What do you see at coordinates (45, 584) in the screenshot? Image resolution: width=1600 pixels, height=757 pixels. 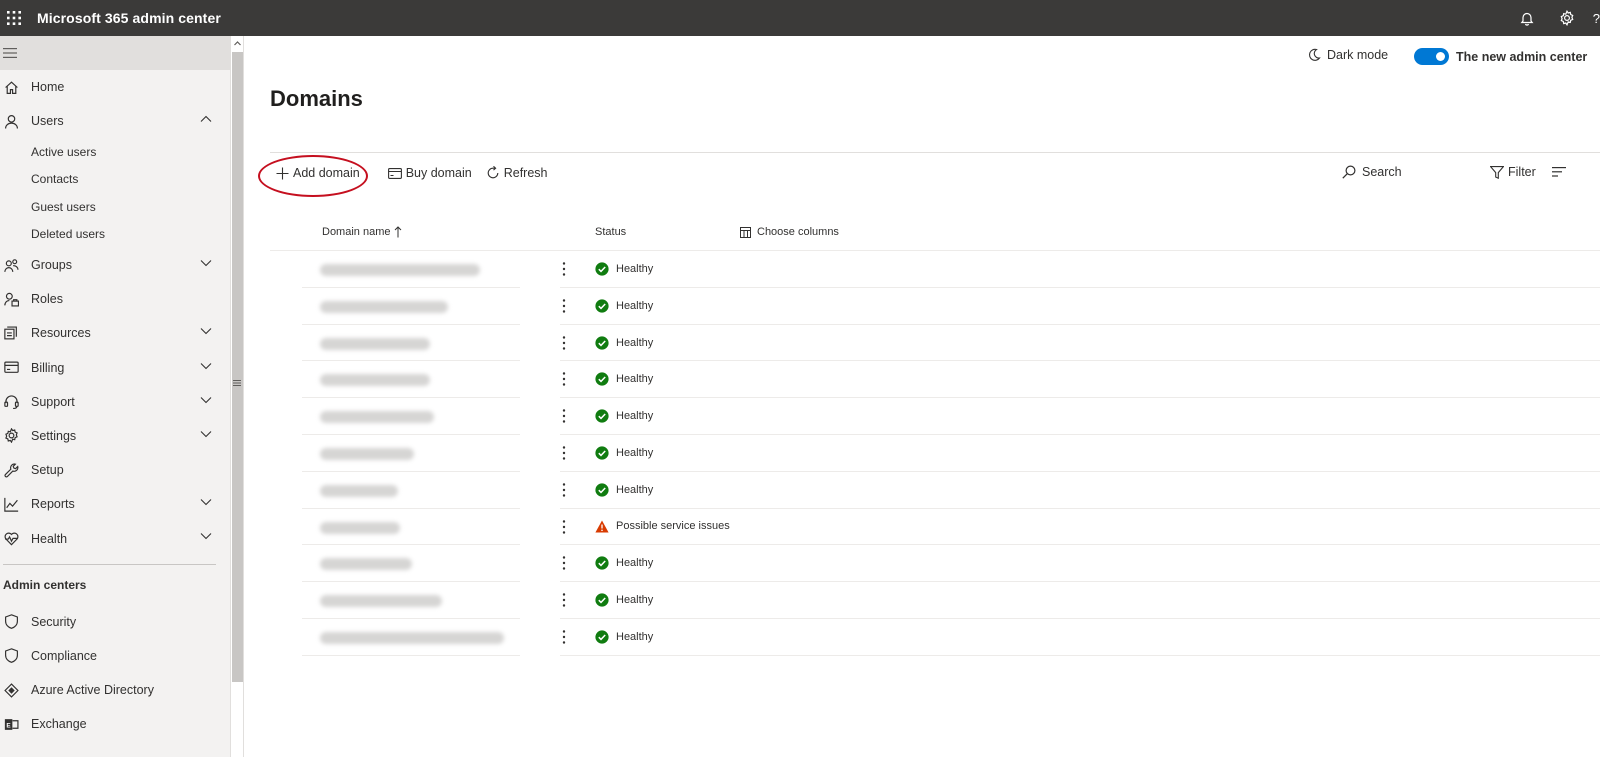 I see `admin-centers-heading: Admin centers` at bounding box center [45, 584].